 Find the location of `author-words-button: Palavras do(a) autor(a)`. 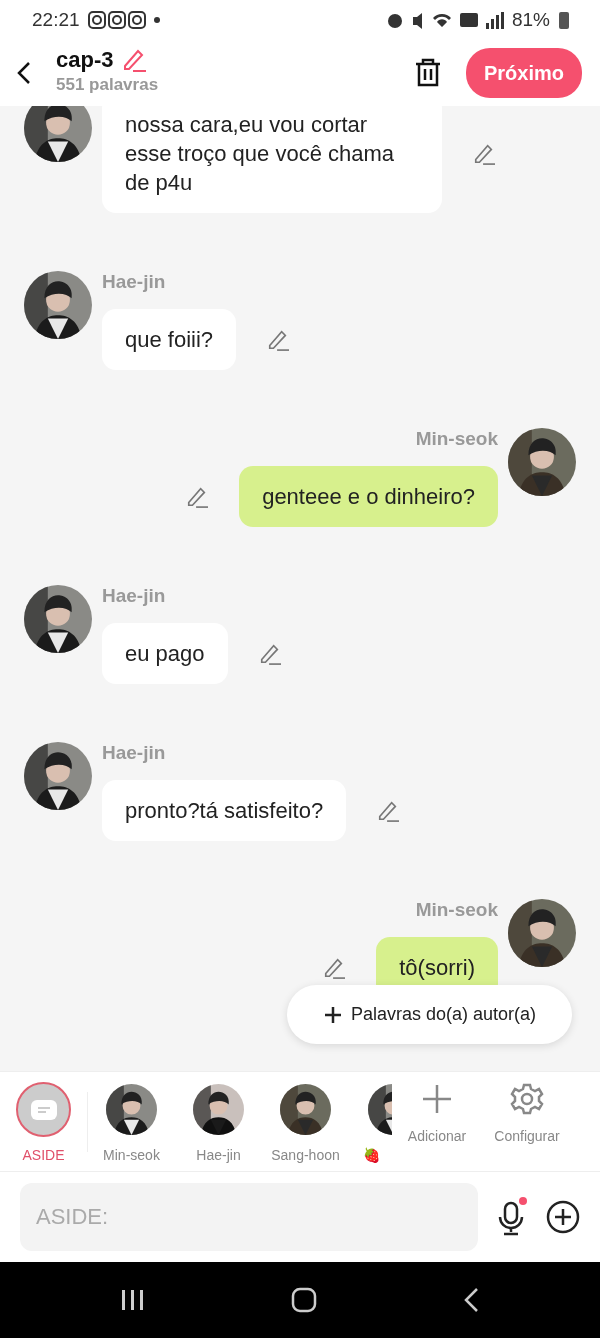

author-words-button: Palavras do(a) autor(a) is located at coordinates (429, 1014).